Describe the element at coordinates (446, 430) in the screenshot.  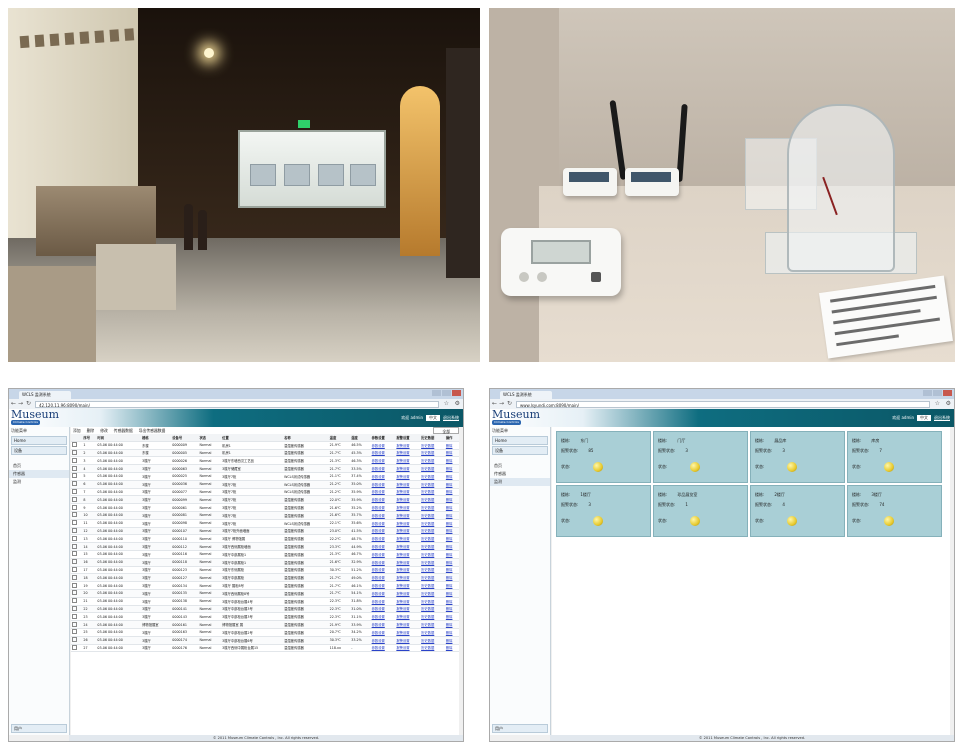
I see `filter-select: 全部` at that location.